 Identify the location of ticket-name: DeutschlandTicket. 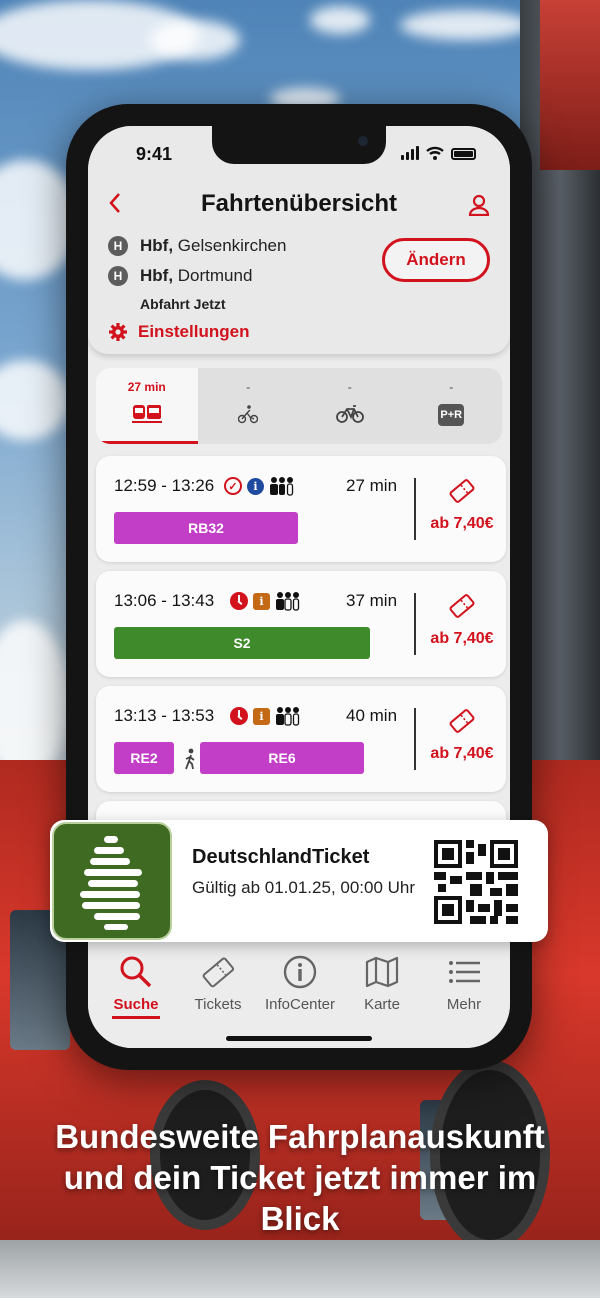
(281, 857).